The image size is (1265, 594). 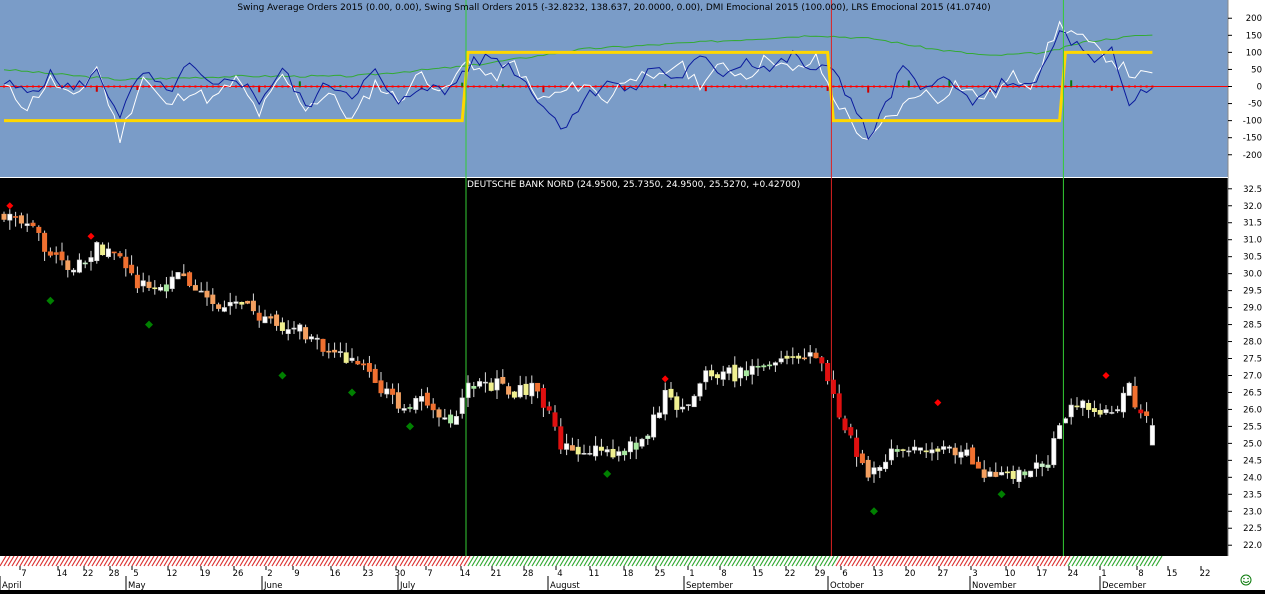 I want to click on x-month-label: June, so click(x=273, y=585).